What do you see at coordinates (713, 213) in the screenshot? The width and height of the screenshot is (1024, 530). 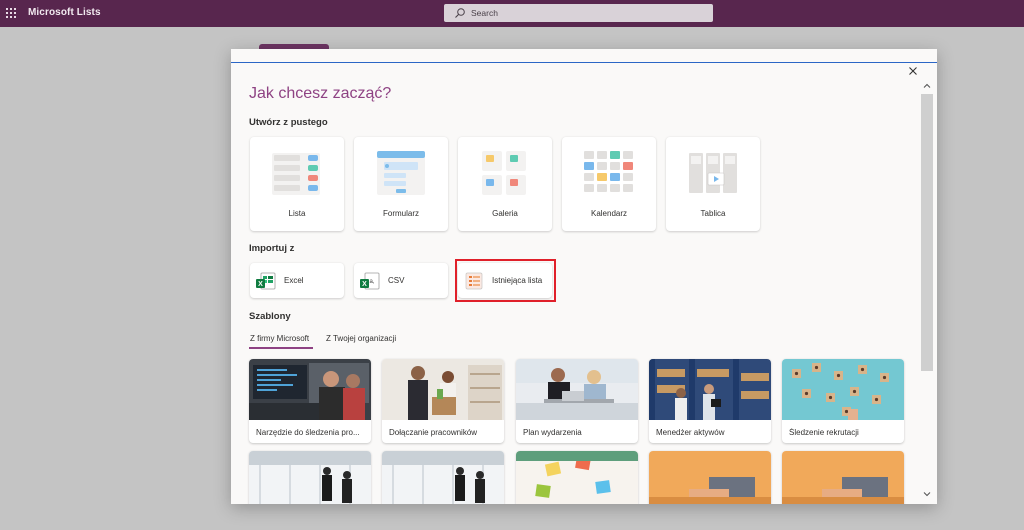 I see `tile-label: Tablica` at bounding box center [713, 213].